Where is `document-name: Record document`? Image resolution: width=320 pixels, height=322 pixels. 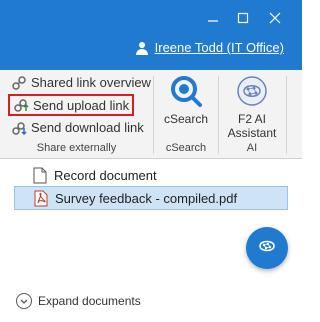
document-name: Record document is located at coordinates (105, 175).